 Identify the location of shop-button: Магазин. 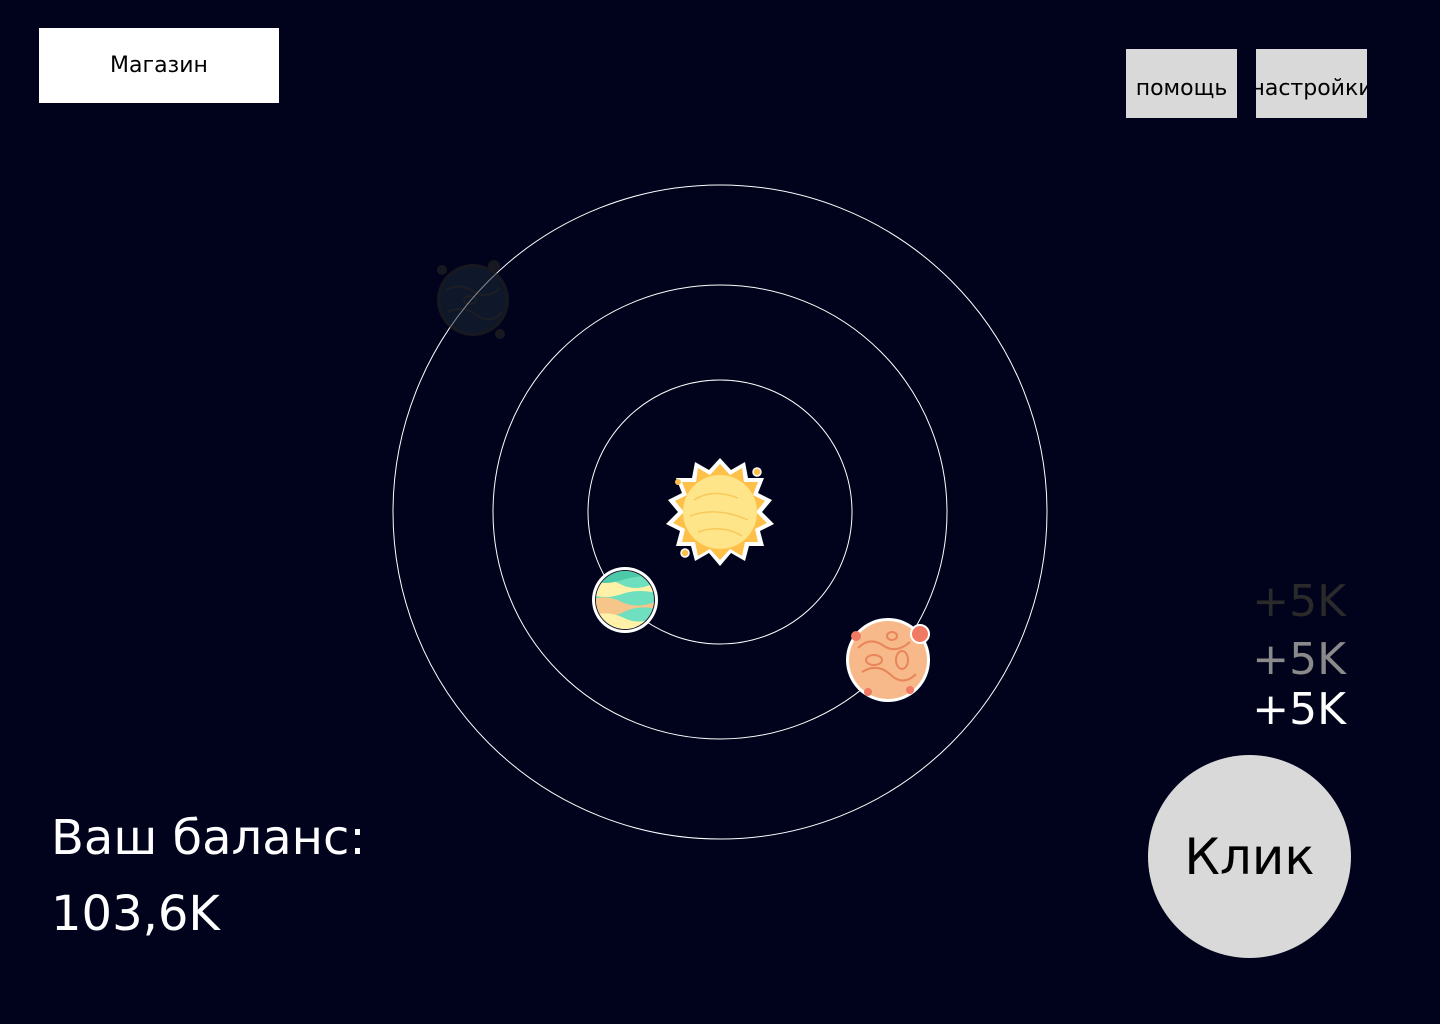
(159, 65).